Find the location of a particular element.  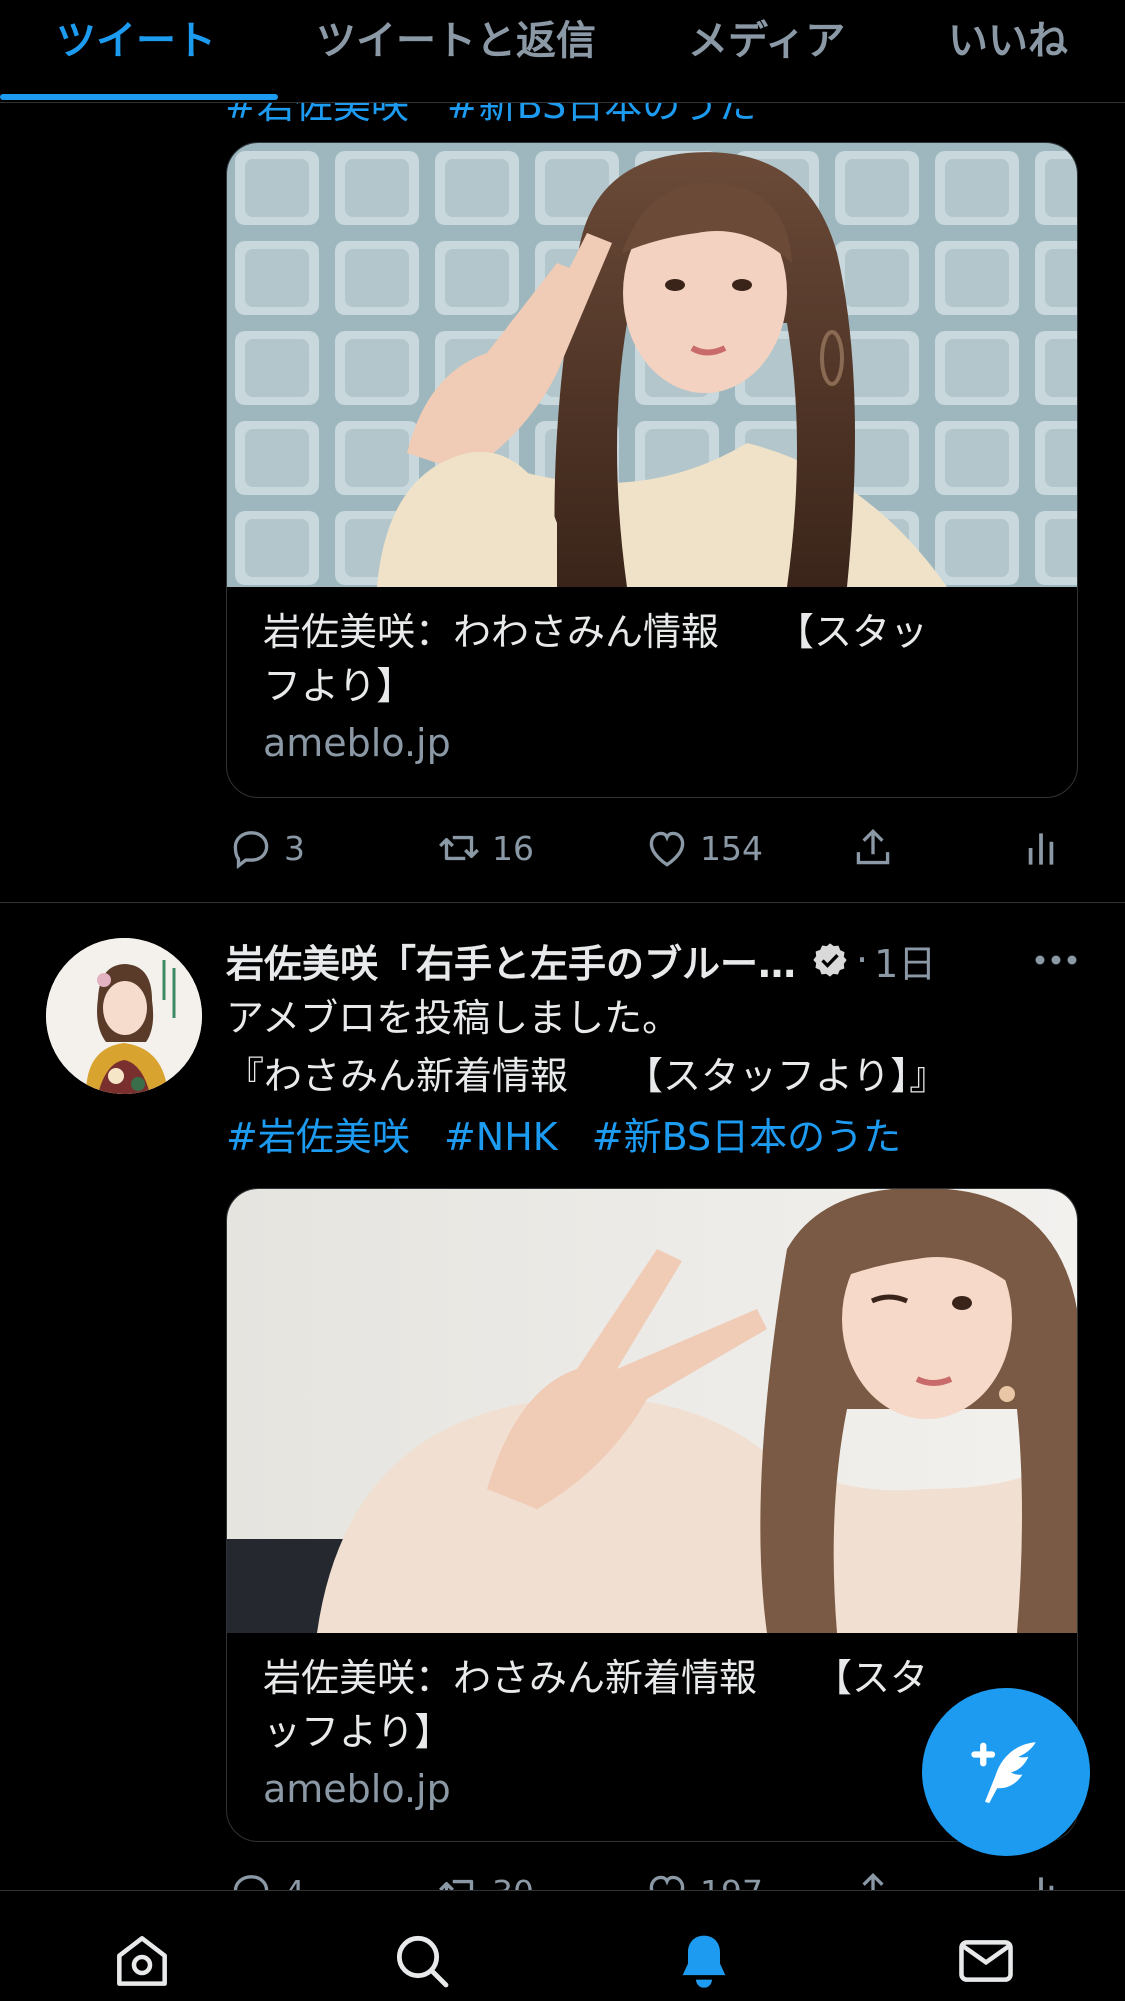

analytics-icon is located at coordinates (1041, 849).